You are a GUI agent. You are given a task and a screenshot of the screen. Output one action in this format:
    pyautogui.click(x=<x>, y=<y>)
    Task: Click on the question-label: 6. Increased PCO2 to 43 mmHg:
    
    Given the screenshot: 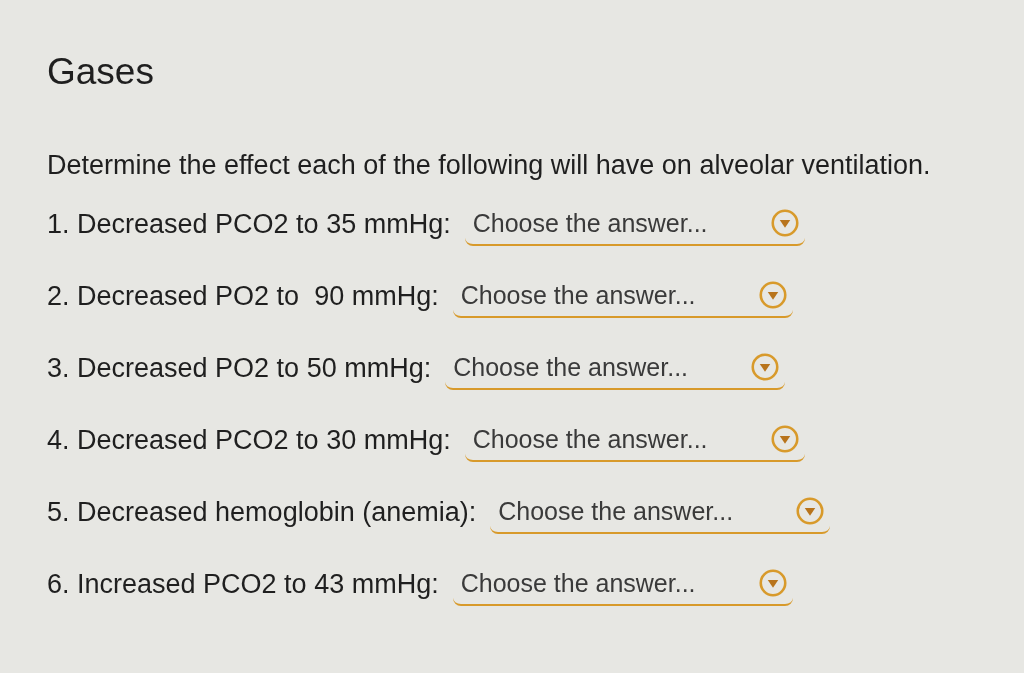 What is the action you would take?
    pyautogui.click(x=243, y=584)
    